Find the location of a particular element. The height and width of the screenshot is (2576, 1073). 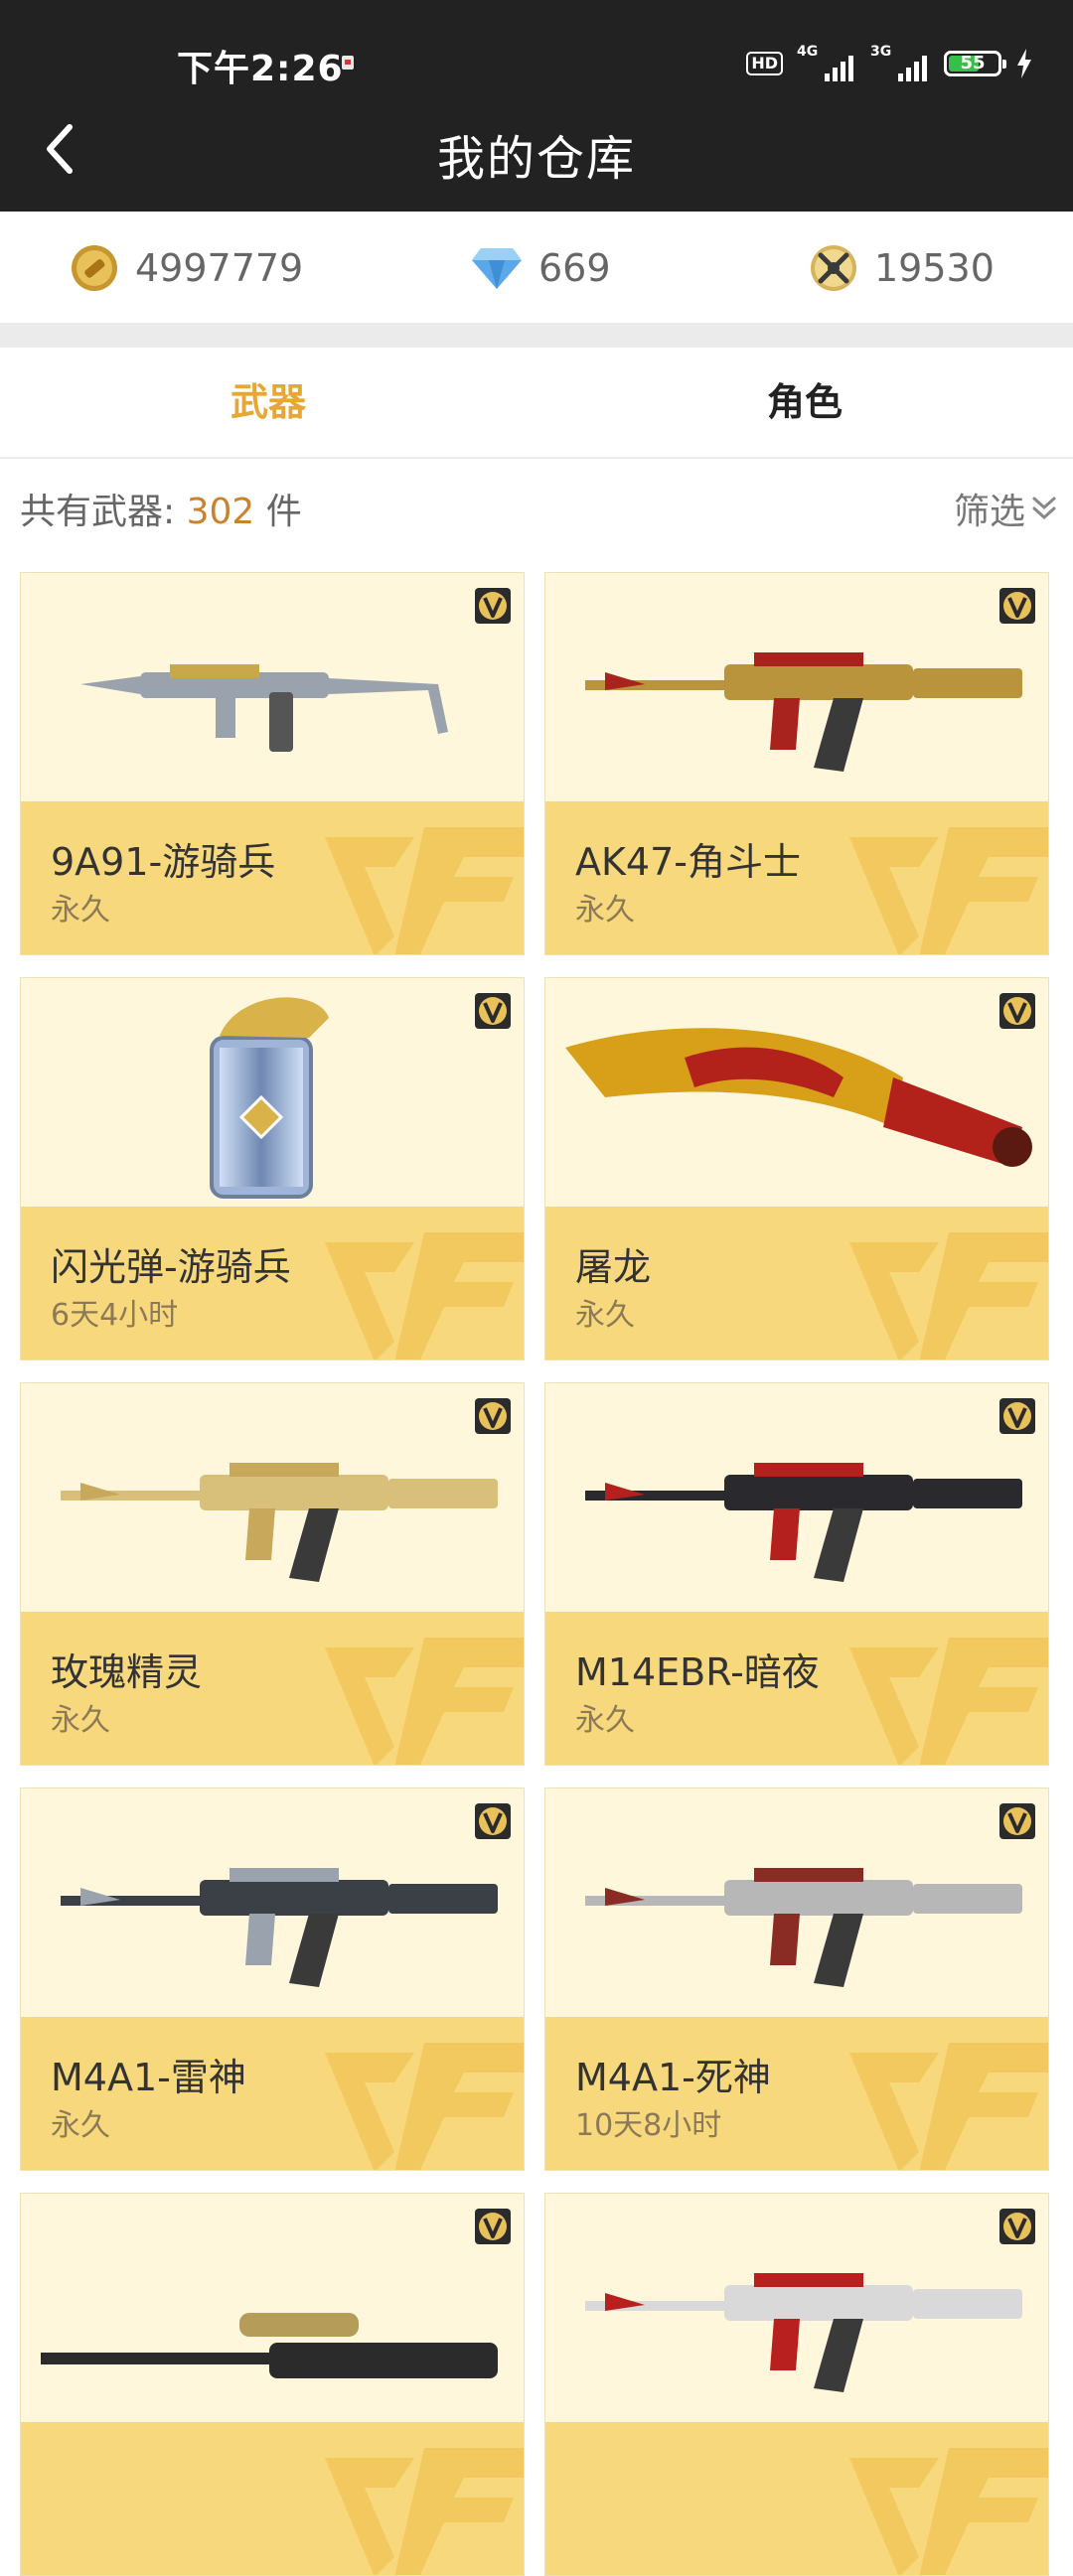

weapon-card: M14EBR-暗夜永久 is located at coordinates (796, 1574).